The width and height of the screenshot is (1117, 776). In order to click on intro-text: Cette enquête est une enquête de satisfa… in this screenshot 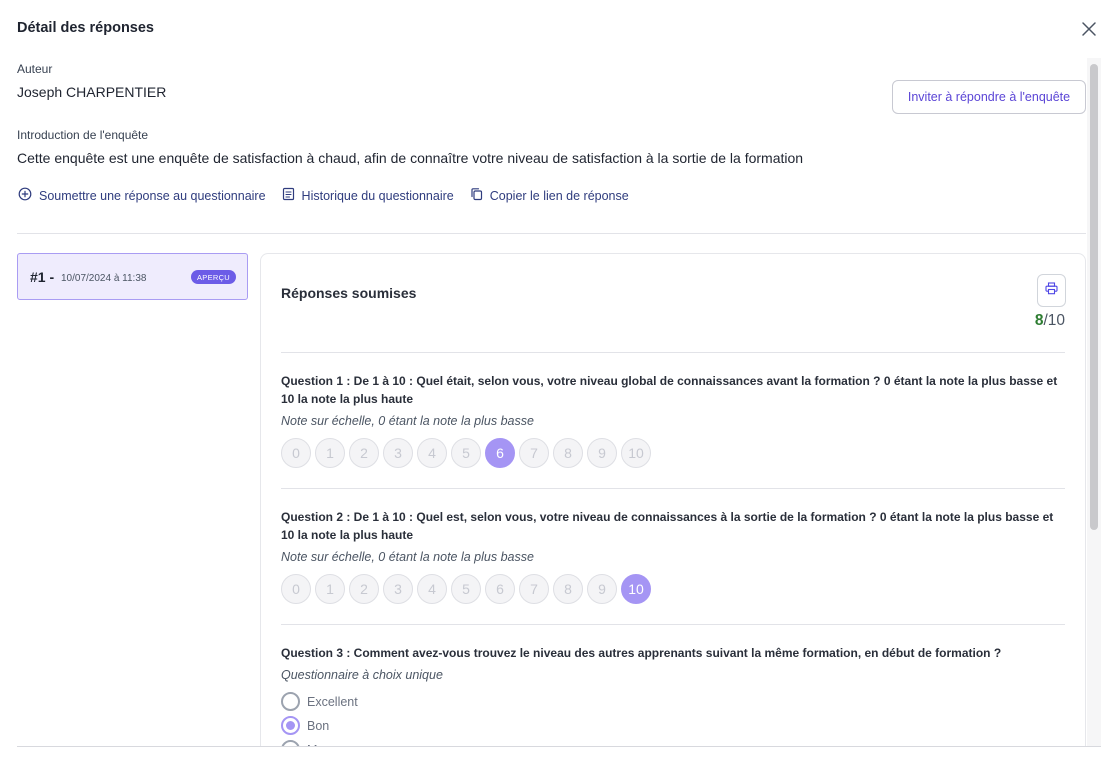, I will do `click(410, 158)`.